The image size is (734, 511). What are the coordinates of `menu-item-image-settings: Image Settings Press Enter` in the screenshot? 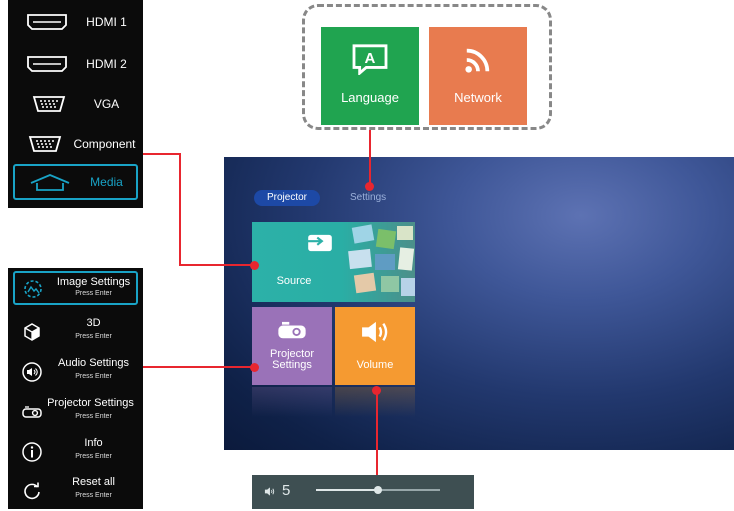 It's located at (75, 288).